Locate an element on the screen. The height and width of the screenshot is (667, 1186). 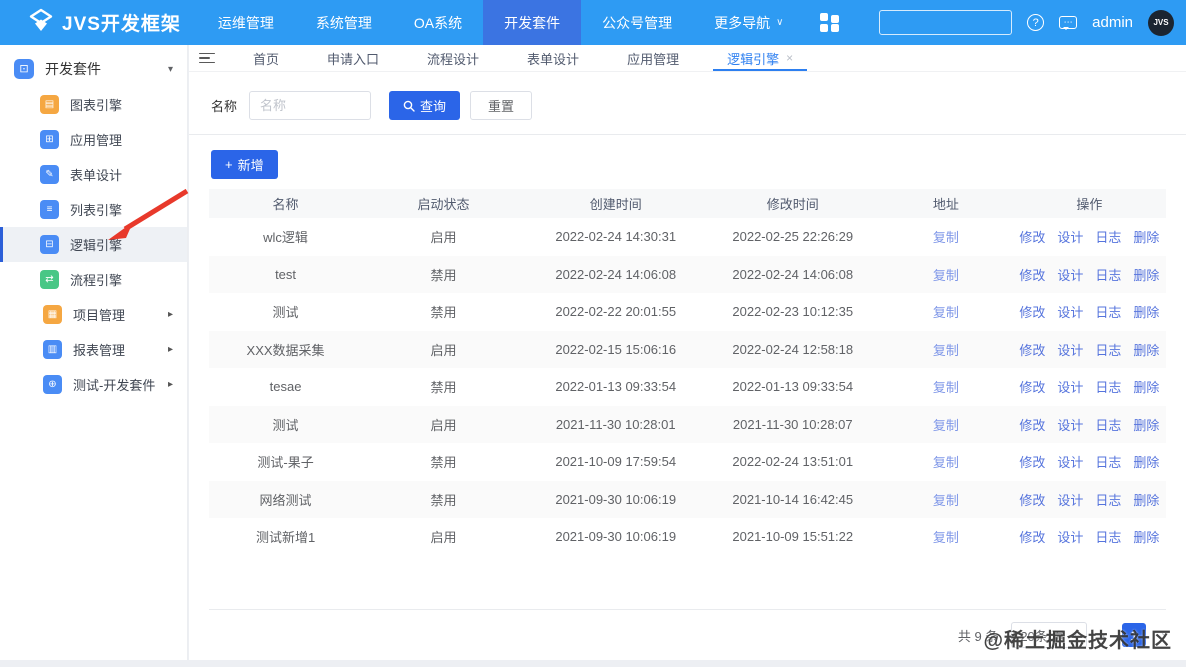
cell-modified: 2022-02-24 12:58:18 is located at coordinates (793, 349).